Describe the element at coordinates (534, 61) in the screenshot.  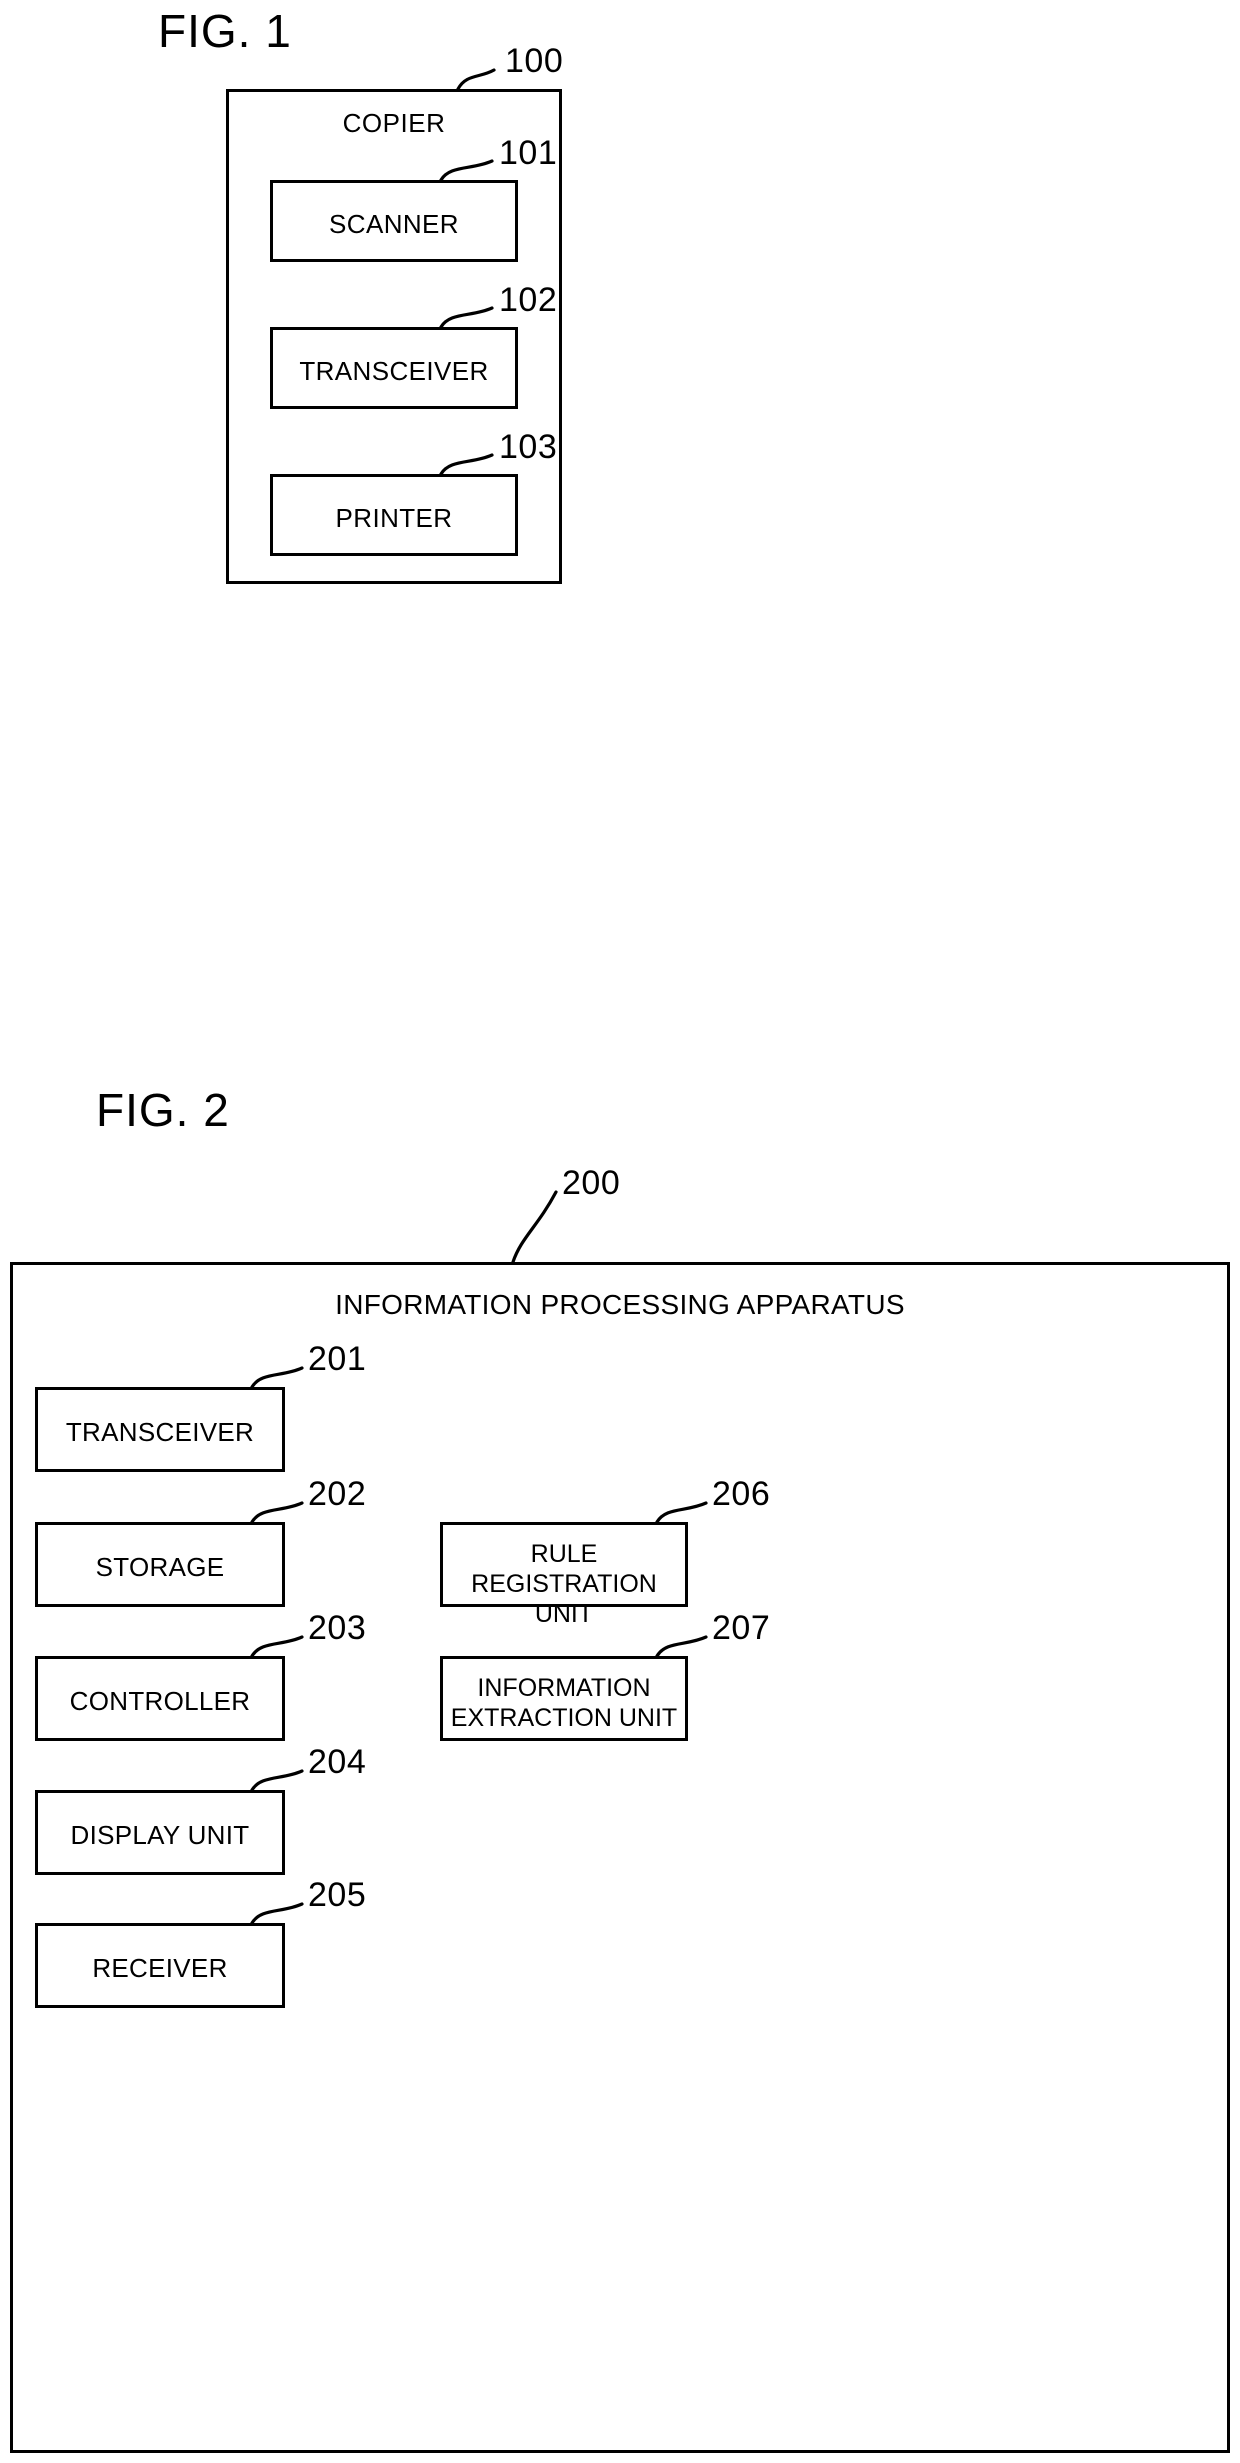
I see `ref-numeral-100: 100` at that location.